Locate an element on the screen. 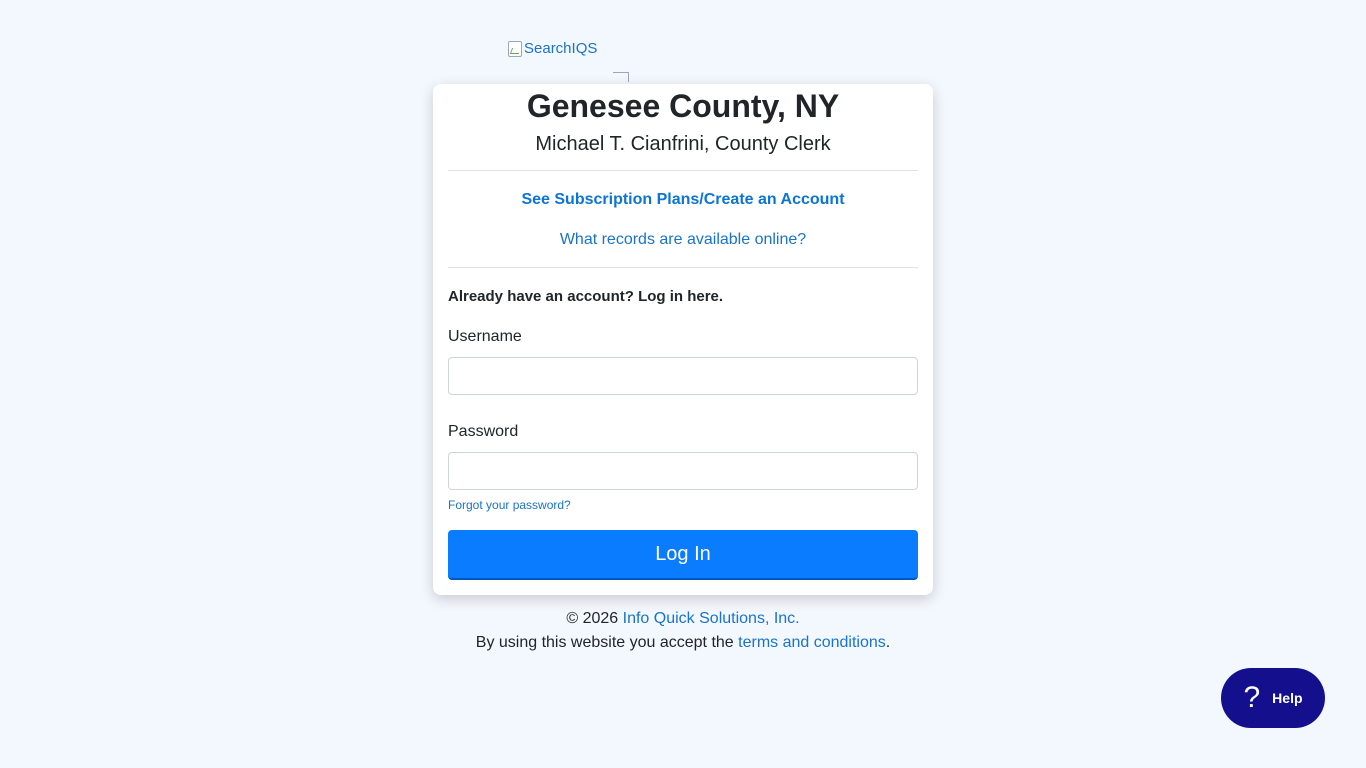 Image resolution: width=1366 pixels, height=768 pixels. logo-alt-text: SearchIQS is located at coordinates (561, 48).